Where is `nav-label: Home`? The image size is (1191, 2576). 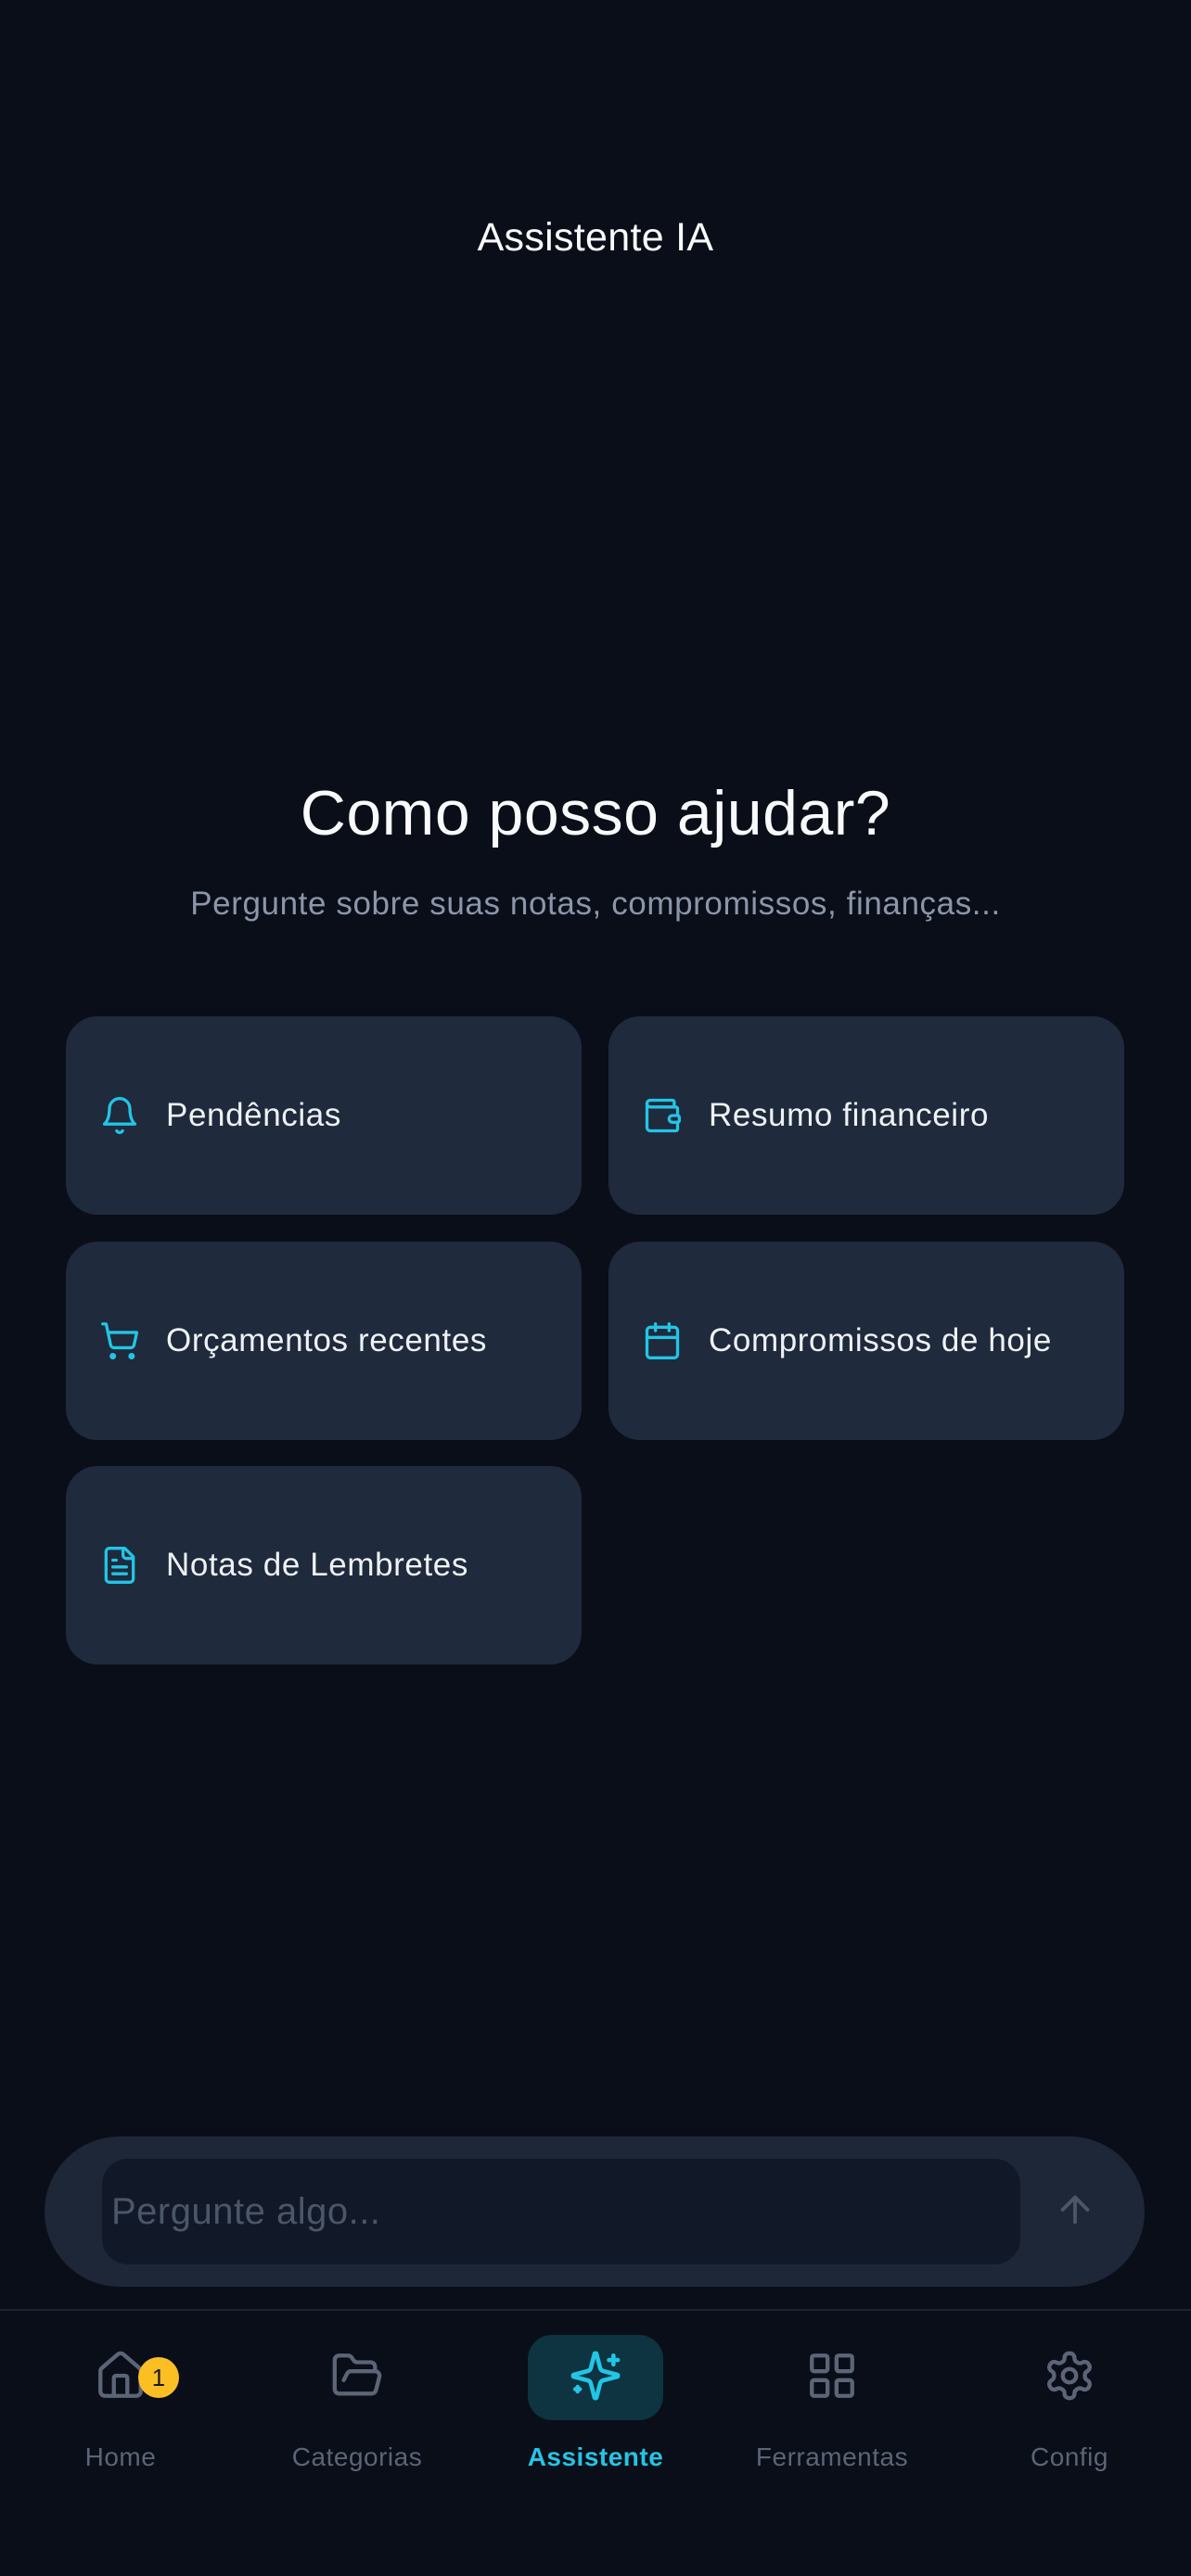
nav-label: Home is located at coordinates (121, 2457).